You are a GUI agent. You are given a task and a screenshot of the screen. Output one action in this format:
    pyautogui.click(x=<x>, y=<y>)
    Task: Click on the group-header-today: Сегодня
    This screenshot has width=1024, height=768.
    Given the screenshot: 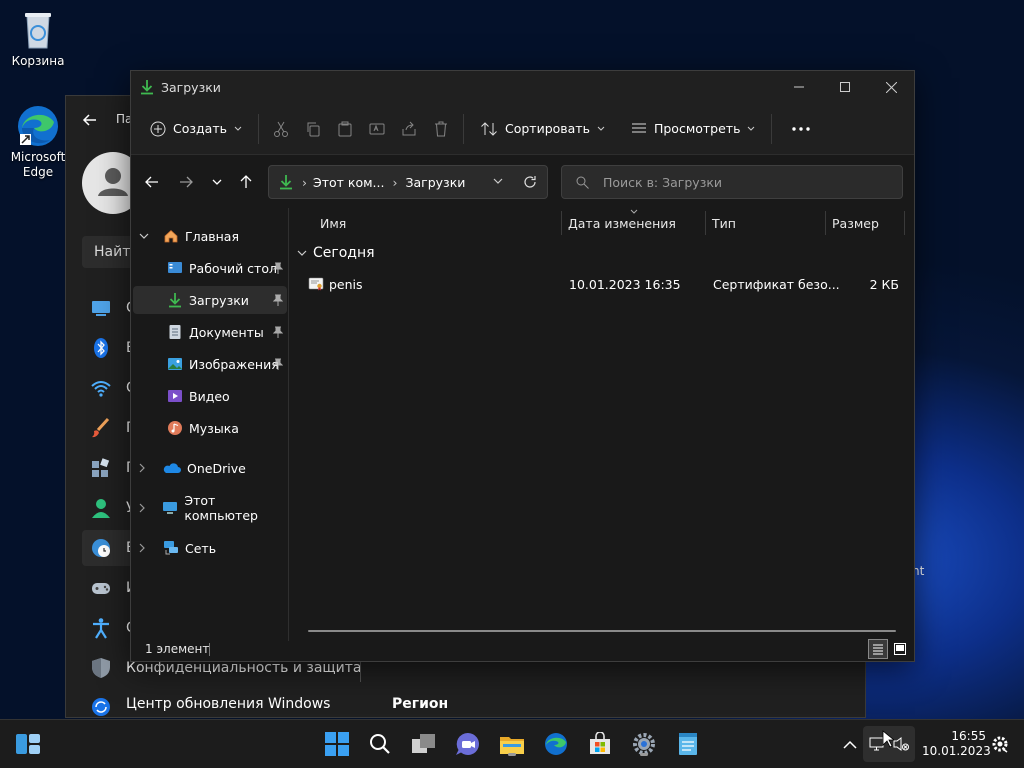 What is the action you would take?
    pyautogui.click(x=336, y=253)
    